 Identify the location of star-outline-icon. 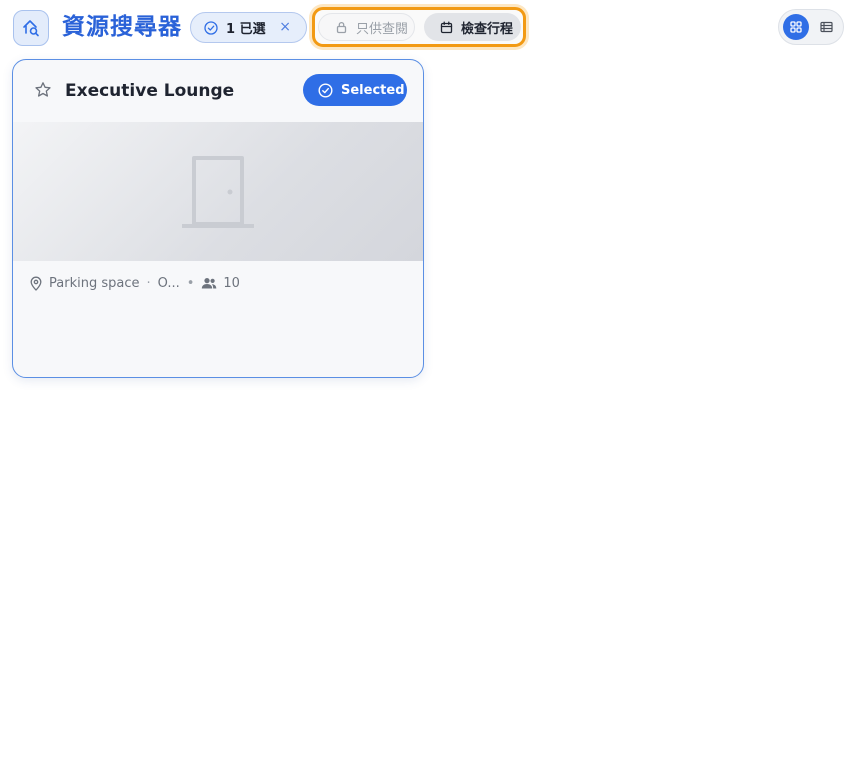
(43, 90).